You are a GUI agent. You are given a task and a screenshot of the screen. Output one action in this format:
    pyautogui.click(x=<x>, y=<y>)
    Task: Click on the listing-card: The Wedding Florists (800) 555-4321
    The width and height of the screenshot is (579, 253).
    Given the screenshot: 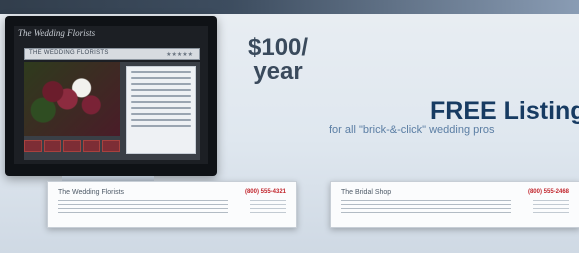 What is the action you would take?
    pyautogui.click(x=172, y=204)
    